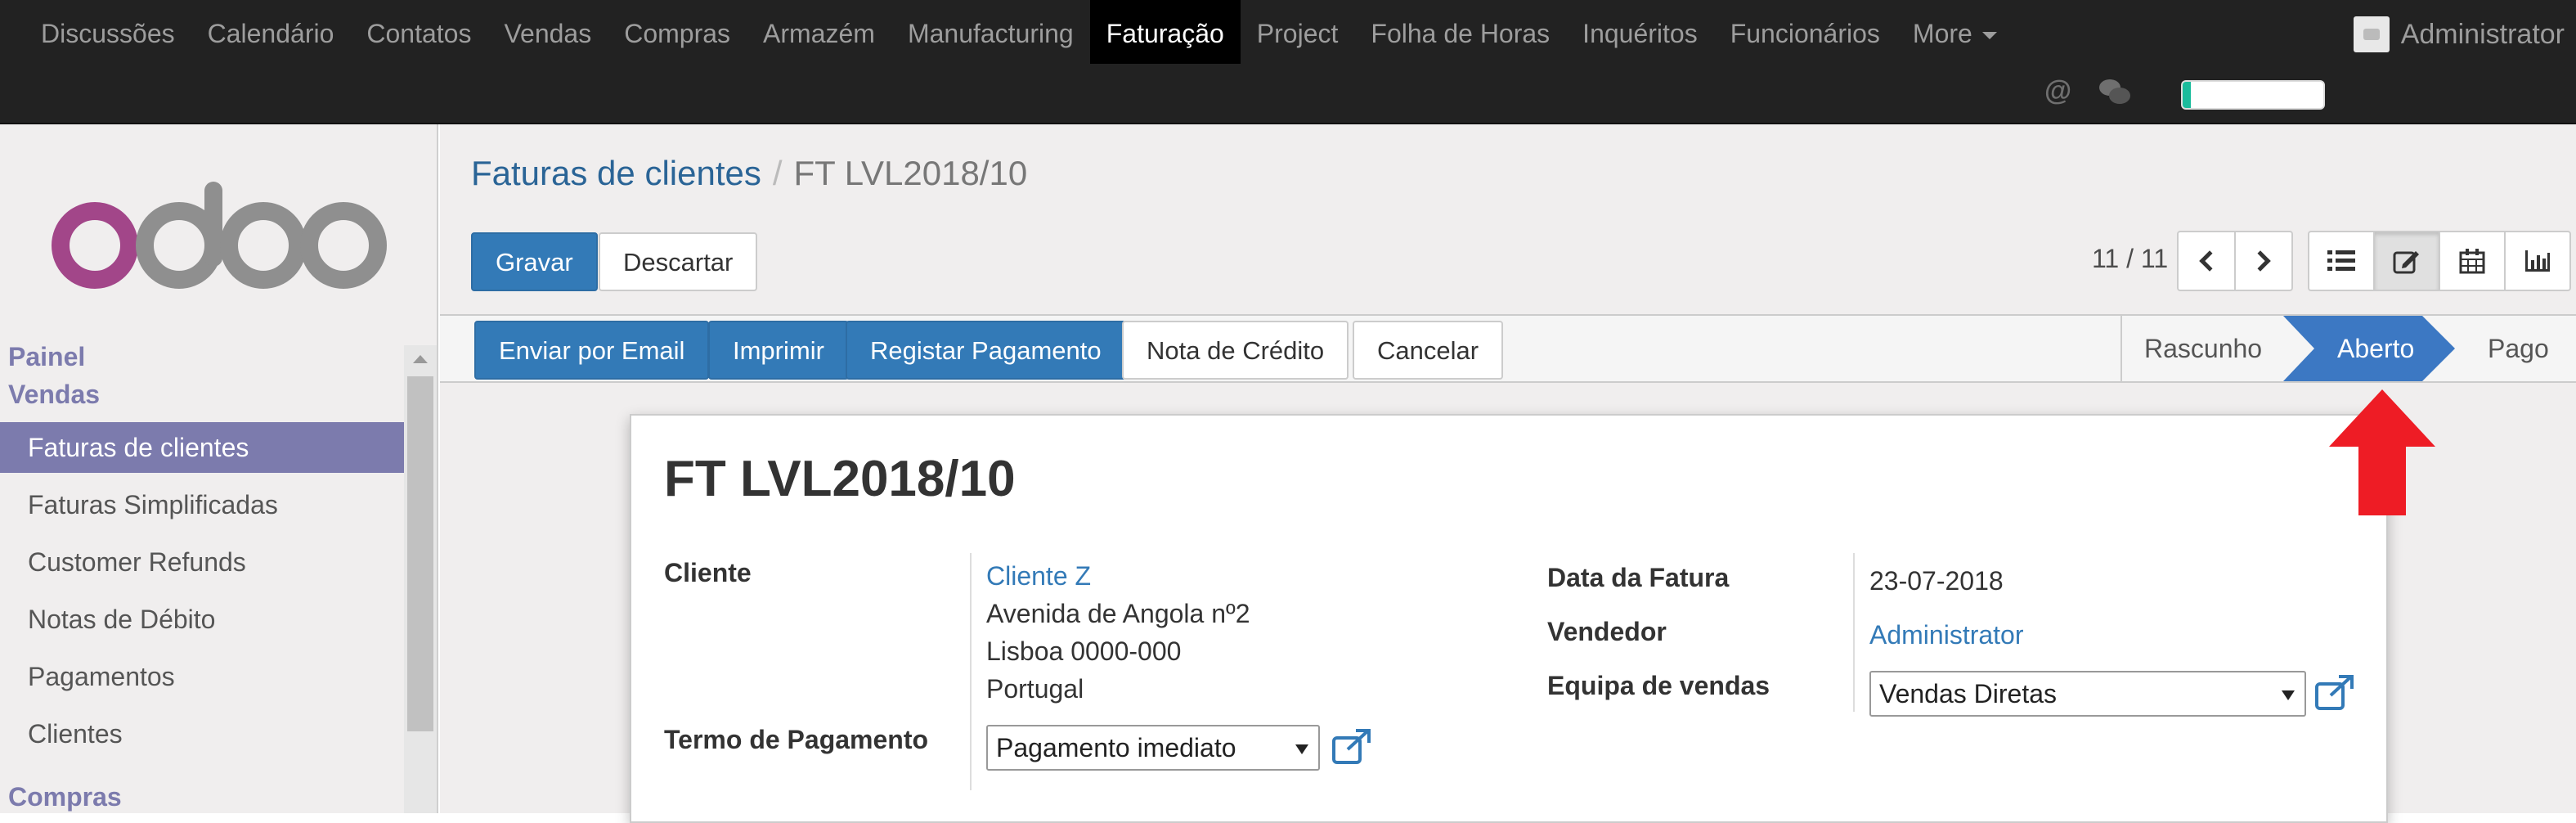 The width and height of the screenshot is (2576, 823). What do you see at coordinates (2115, 91) in the screenshot?
I see `chat-icon` at bounding box center [2115, 91].